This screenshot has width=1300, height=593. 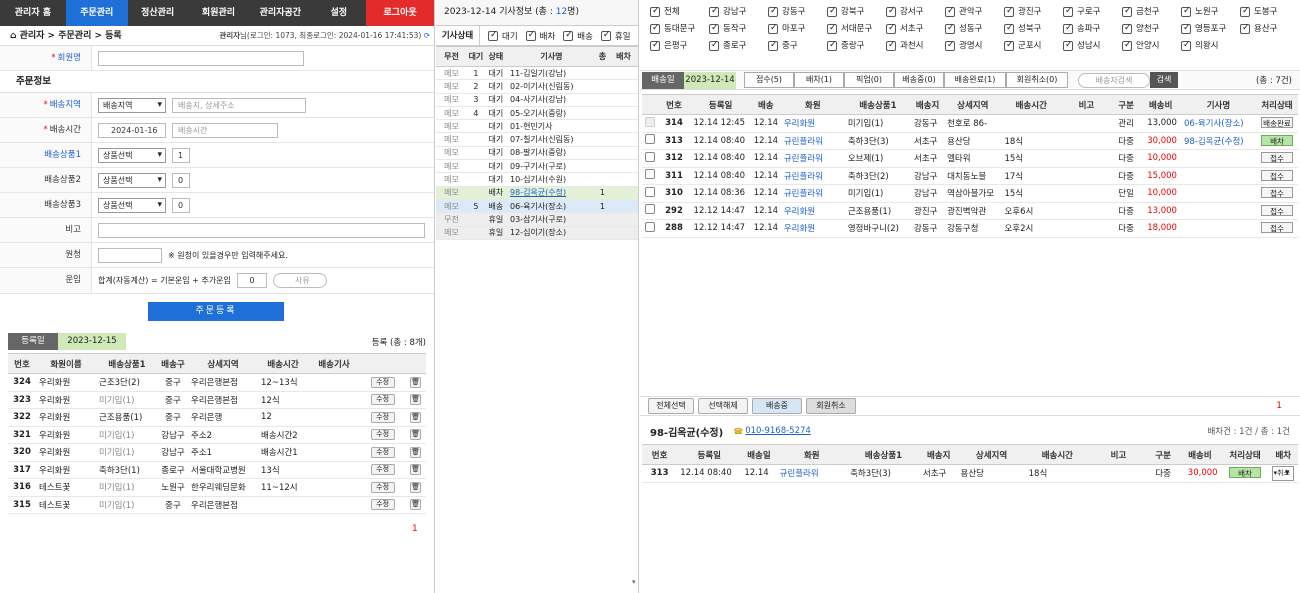 I want to click on order-col-header: 배송비, so click(x=1160, y=104).